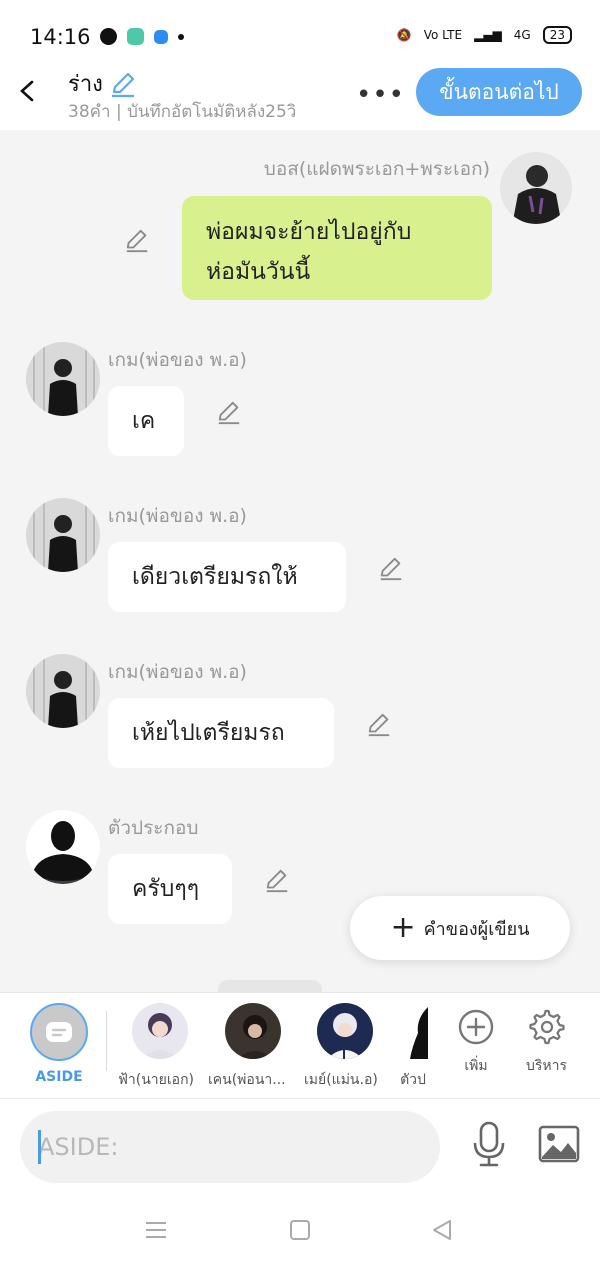 The height and width of the screenshot is (1267, 600). Describe the element at coordinates (156, 1080) in the screenshot. I see `character-label: ฟ้า(นายเอก)` at that location.